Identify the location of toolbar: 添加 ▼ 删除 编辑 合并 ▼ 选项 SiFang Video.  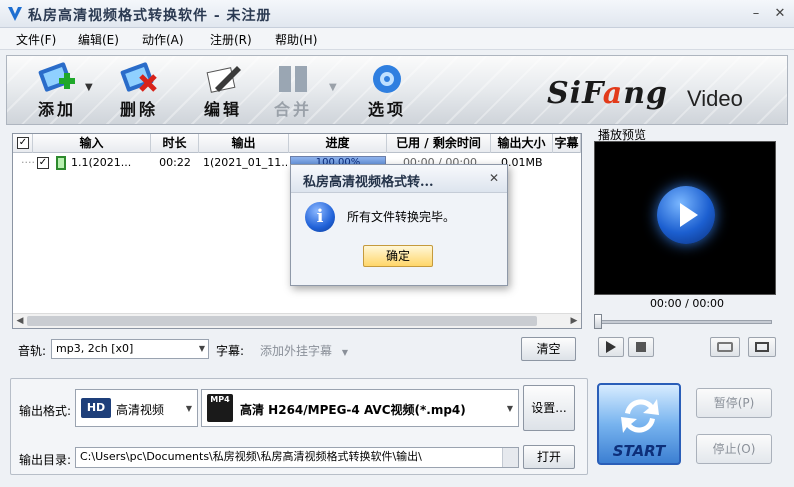
(397, 90).